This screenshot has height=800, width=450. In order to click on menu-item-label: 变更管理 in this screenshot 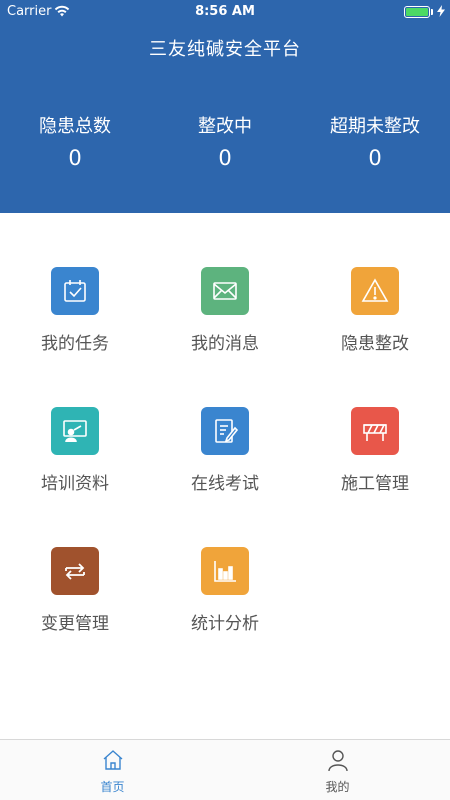, I will do `click(75, 624)`.